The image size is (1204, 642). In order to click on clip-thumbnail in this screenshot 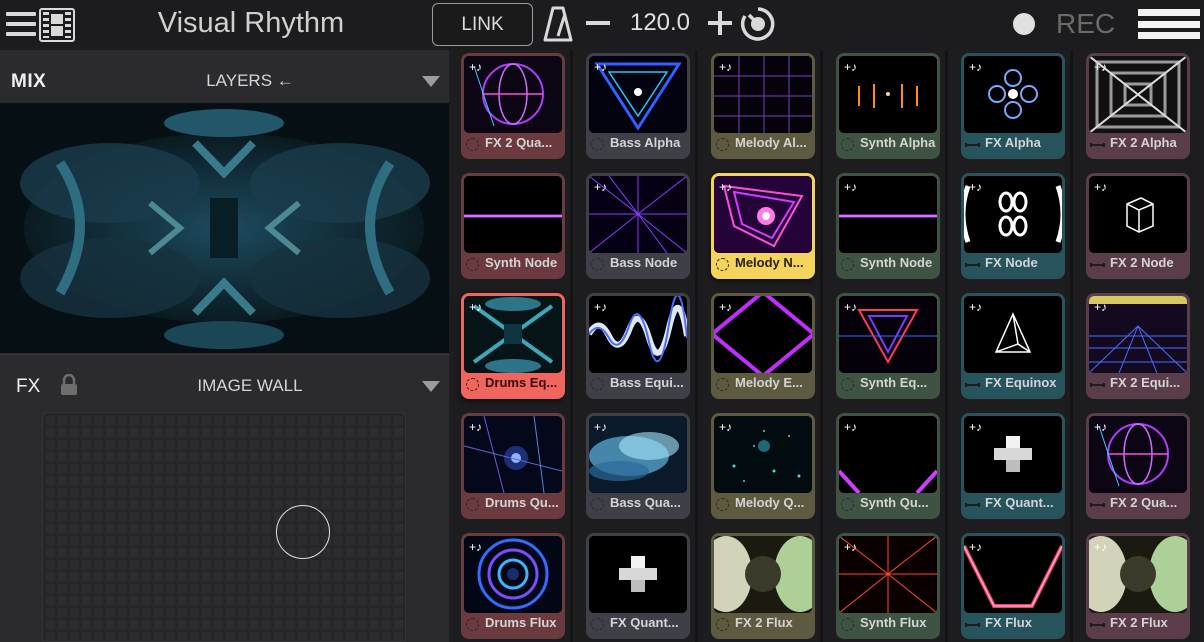, I will do `click(638, 574)`.